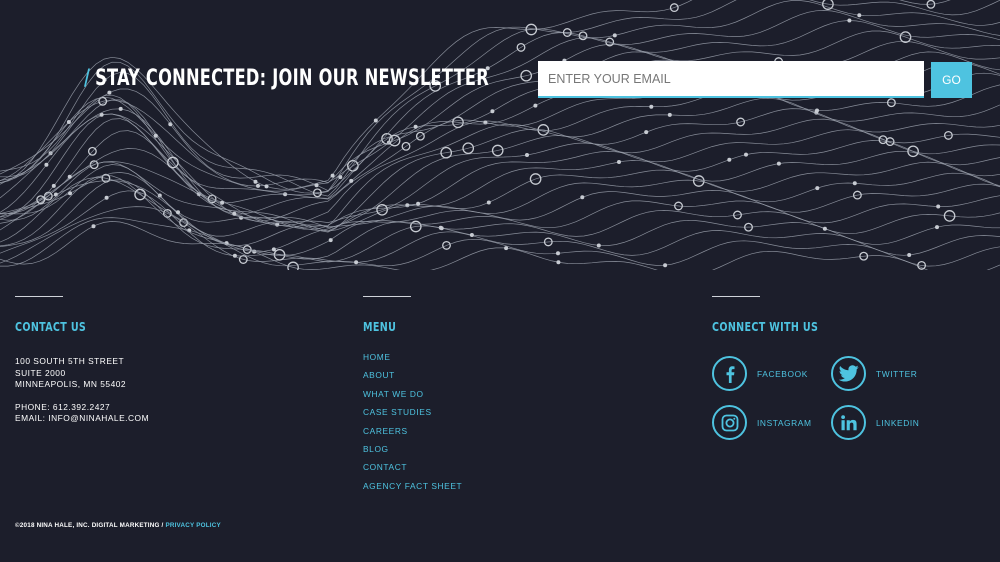 The image size is (1000, 562). I want to click on menu-link-about: ABOUT, so click(379, 375).